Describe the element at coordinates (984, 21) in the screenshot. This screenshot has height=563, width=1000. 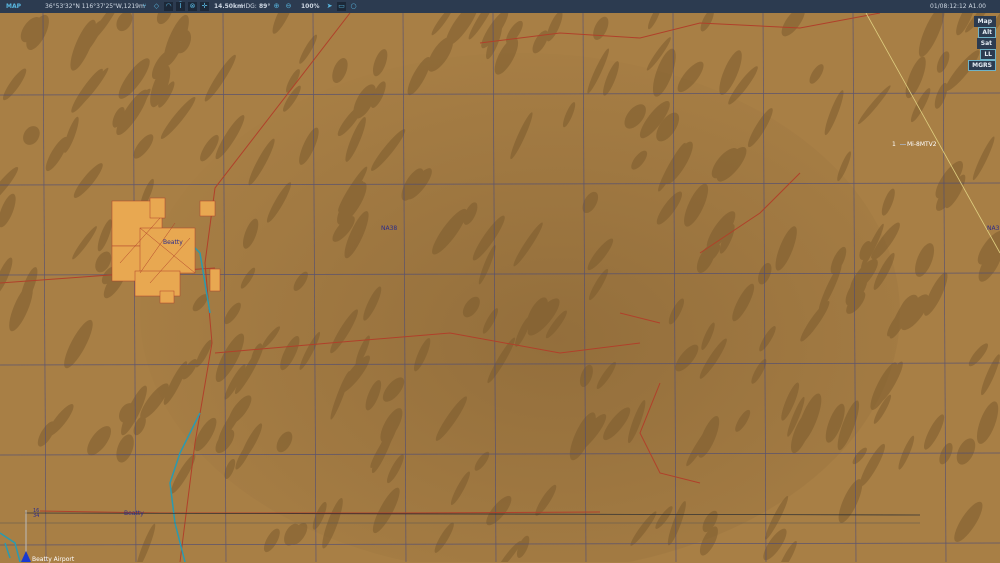
I see `layer-map-button: Map` at that location.